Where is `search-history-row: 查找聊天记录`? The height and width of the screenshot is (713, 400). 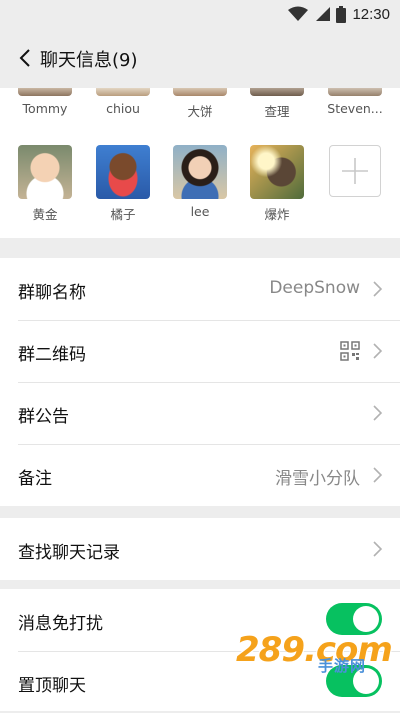
search-history-row: 查找聊天记录 is located at coordinates (200, 549).